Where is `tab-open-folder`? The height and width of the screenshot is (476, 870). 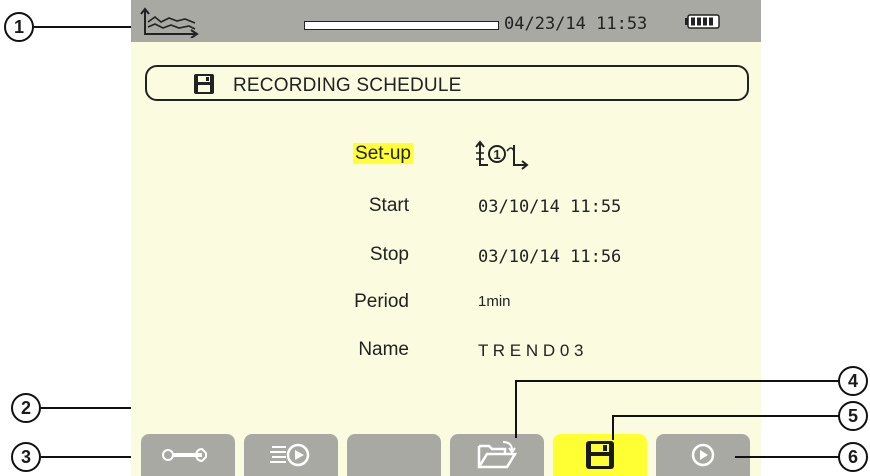
tab-open-folder is located at coordinates (497, 455).